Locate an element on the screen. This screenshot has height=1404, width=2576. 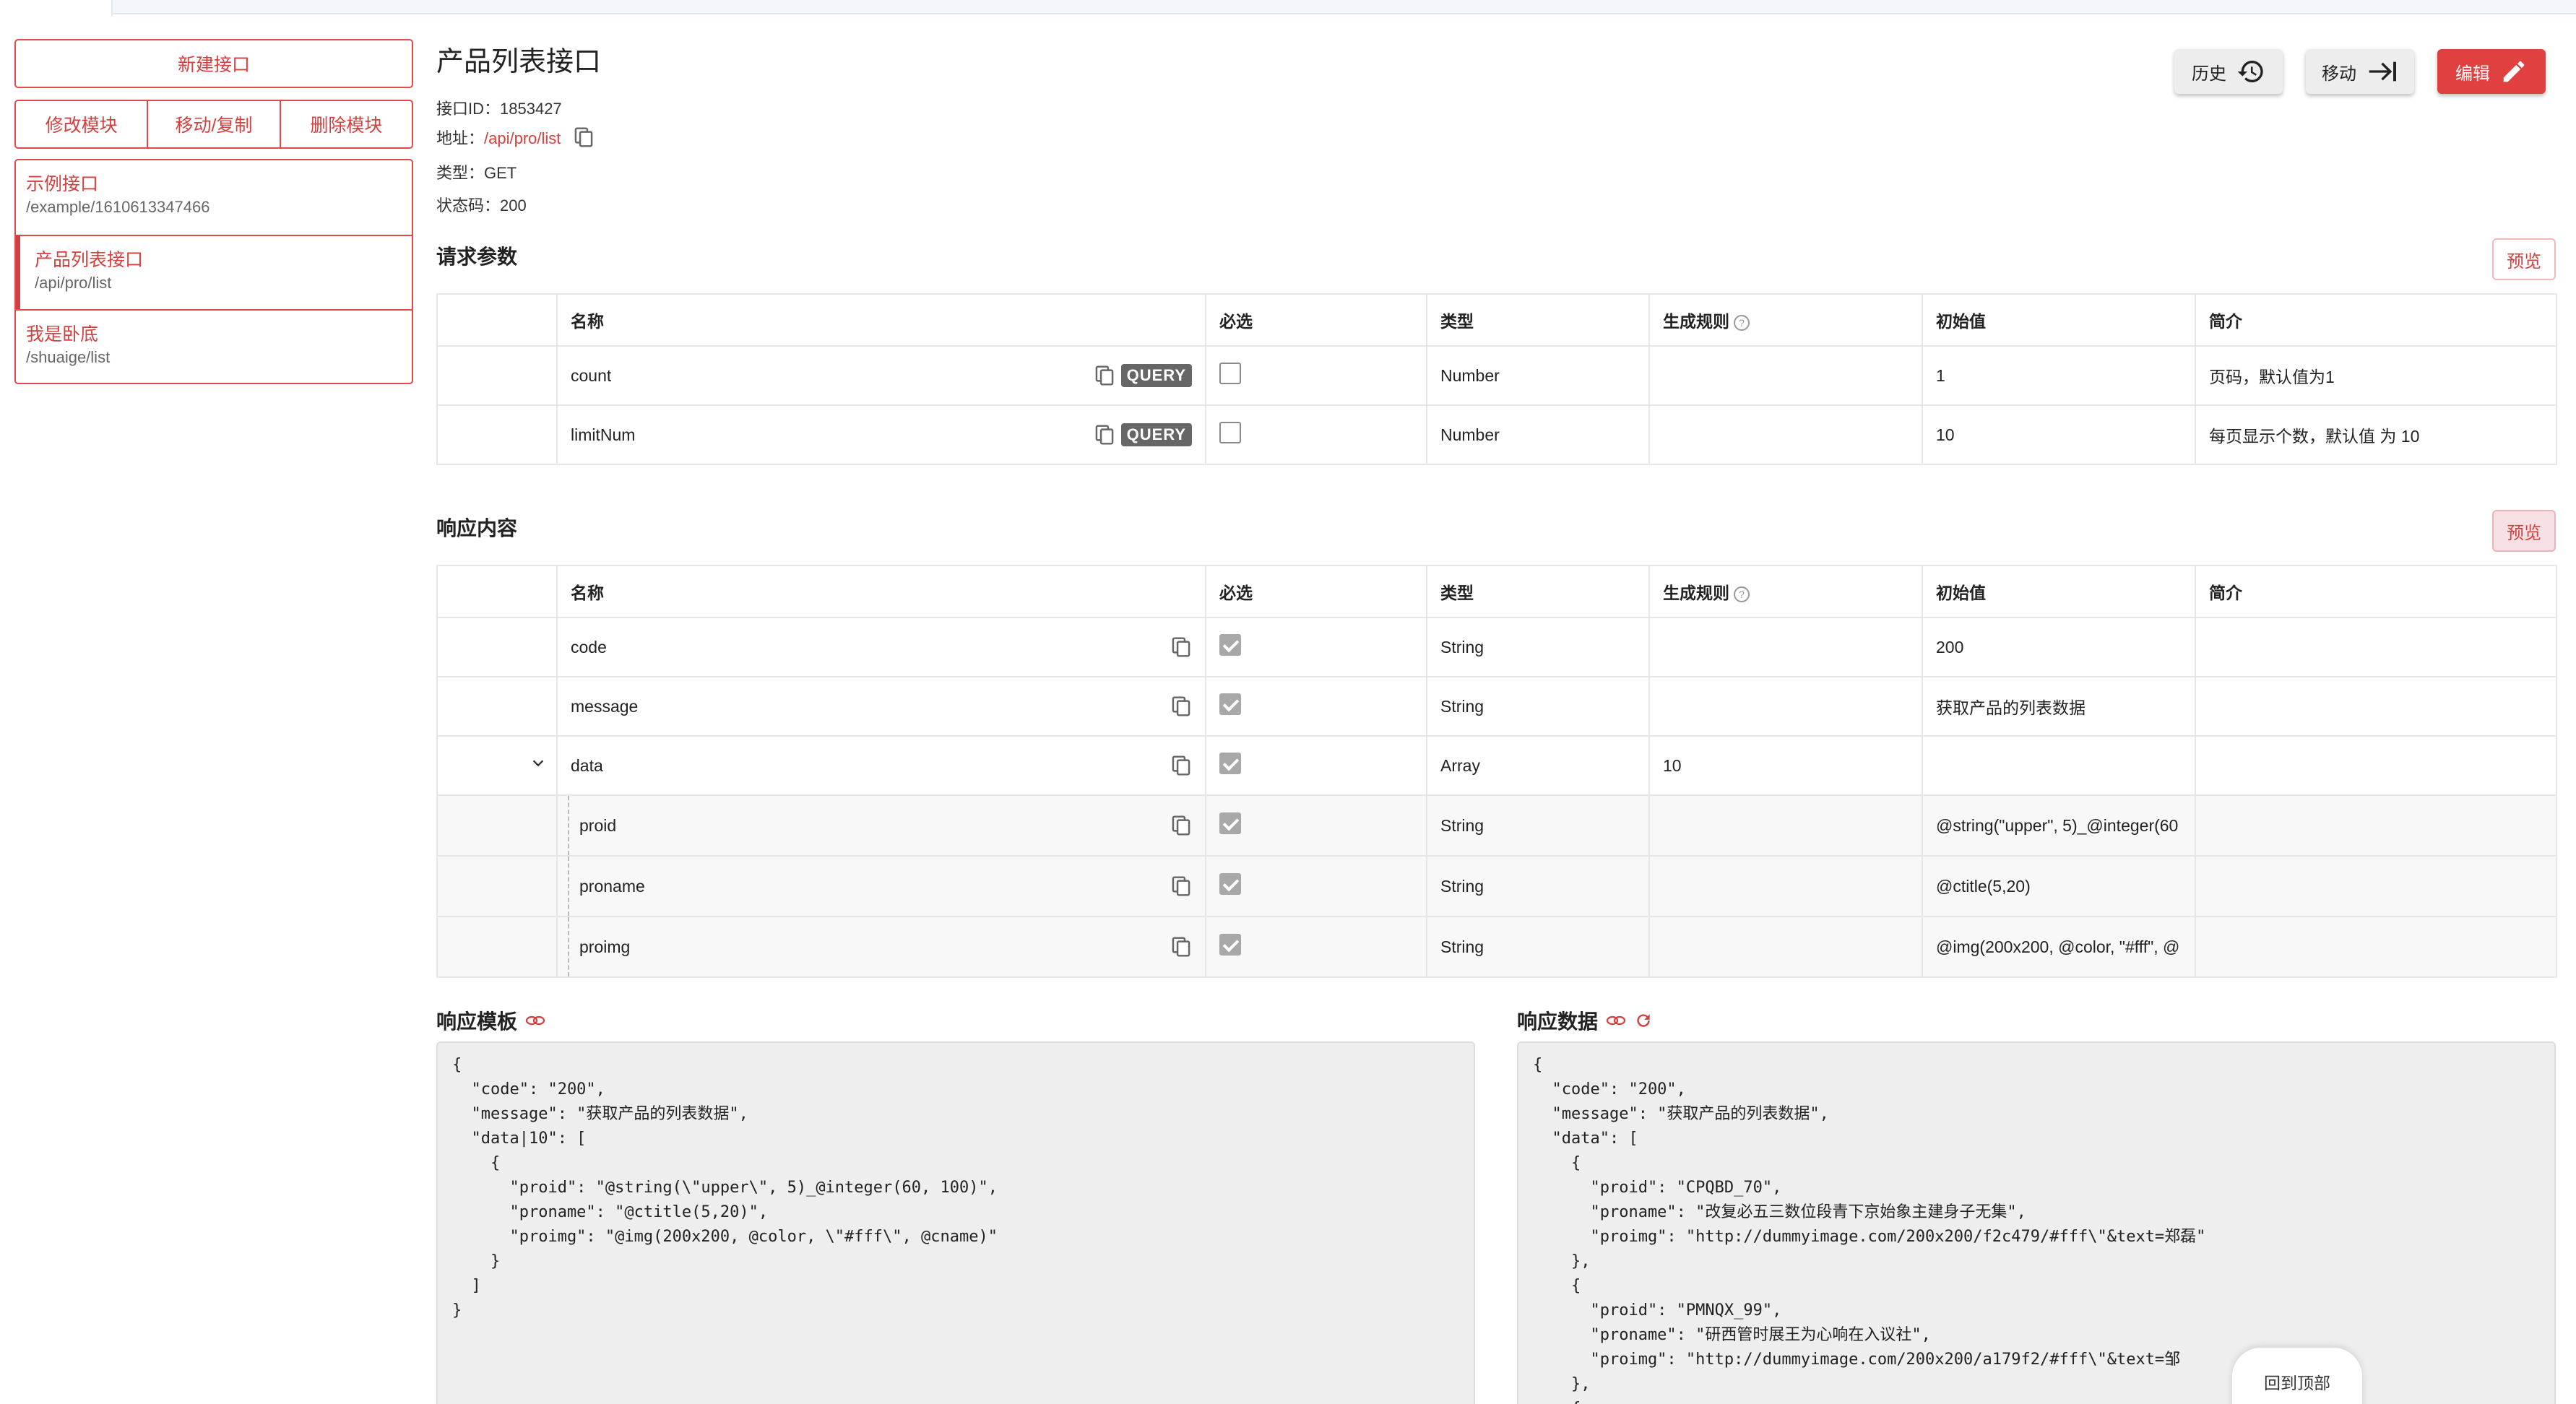
interface-address: 地址：/api/pro/list is located at coordinates (515, 139).